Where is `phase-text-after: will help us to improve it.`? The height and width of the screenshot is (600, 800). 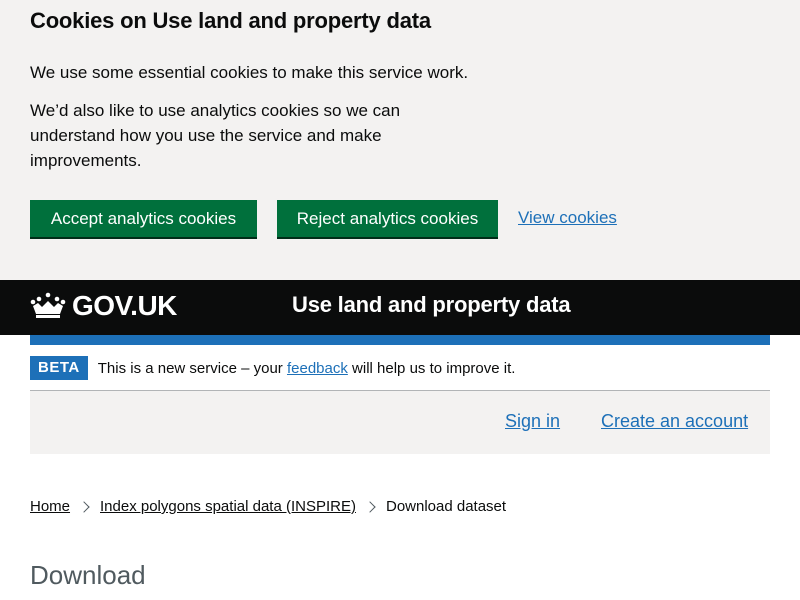
phase-text-after: will help us to improve it. is located at coordinates (431, 368).